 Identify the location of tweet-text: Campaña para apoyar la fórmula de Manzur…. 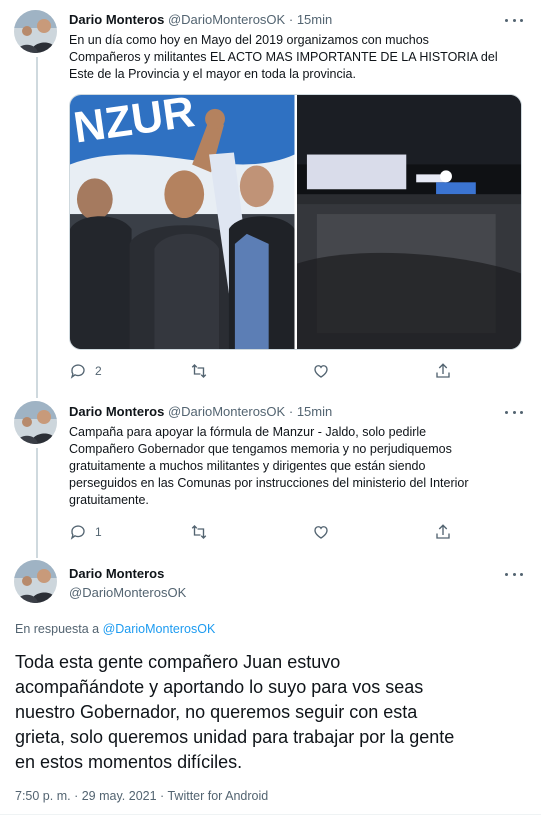
(296, 466).